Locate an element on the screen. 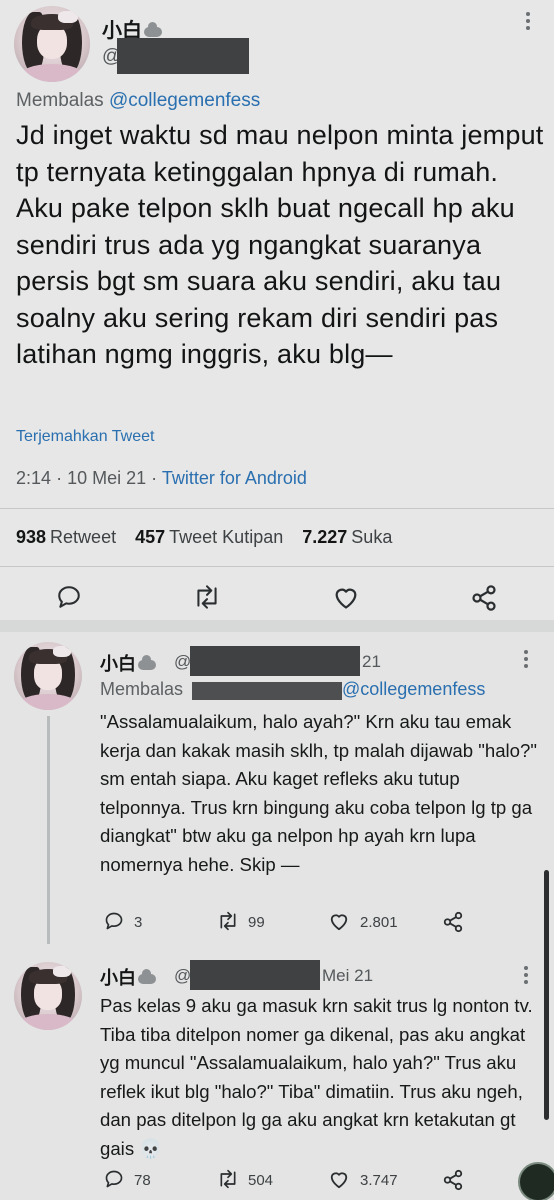 The height and width of the screenshot is (1200, 554). retweets-stat: 938 Retweet is located at coordinates (66, 537).